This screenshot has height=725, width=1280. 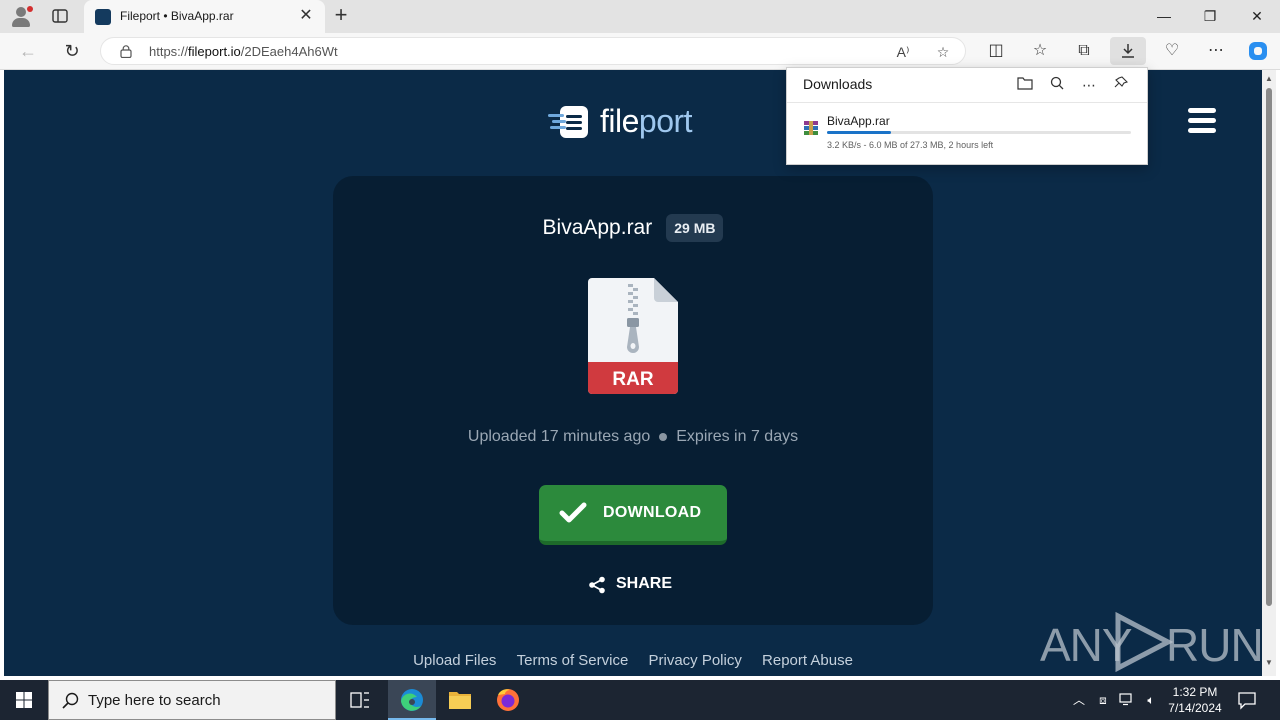 What do you see at coordinates (21, 16) in the screenshot?
I see `profile-avatar-icon` at bounding box center [21, 16].